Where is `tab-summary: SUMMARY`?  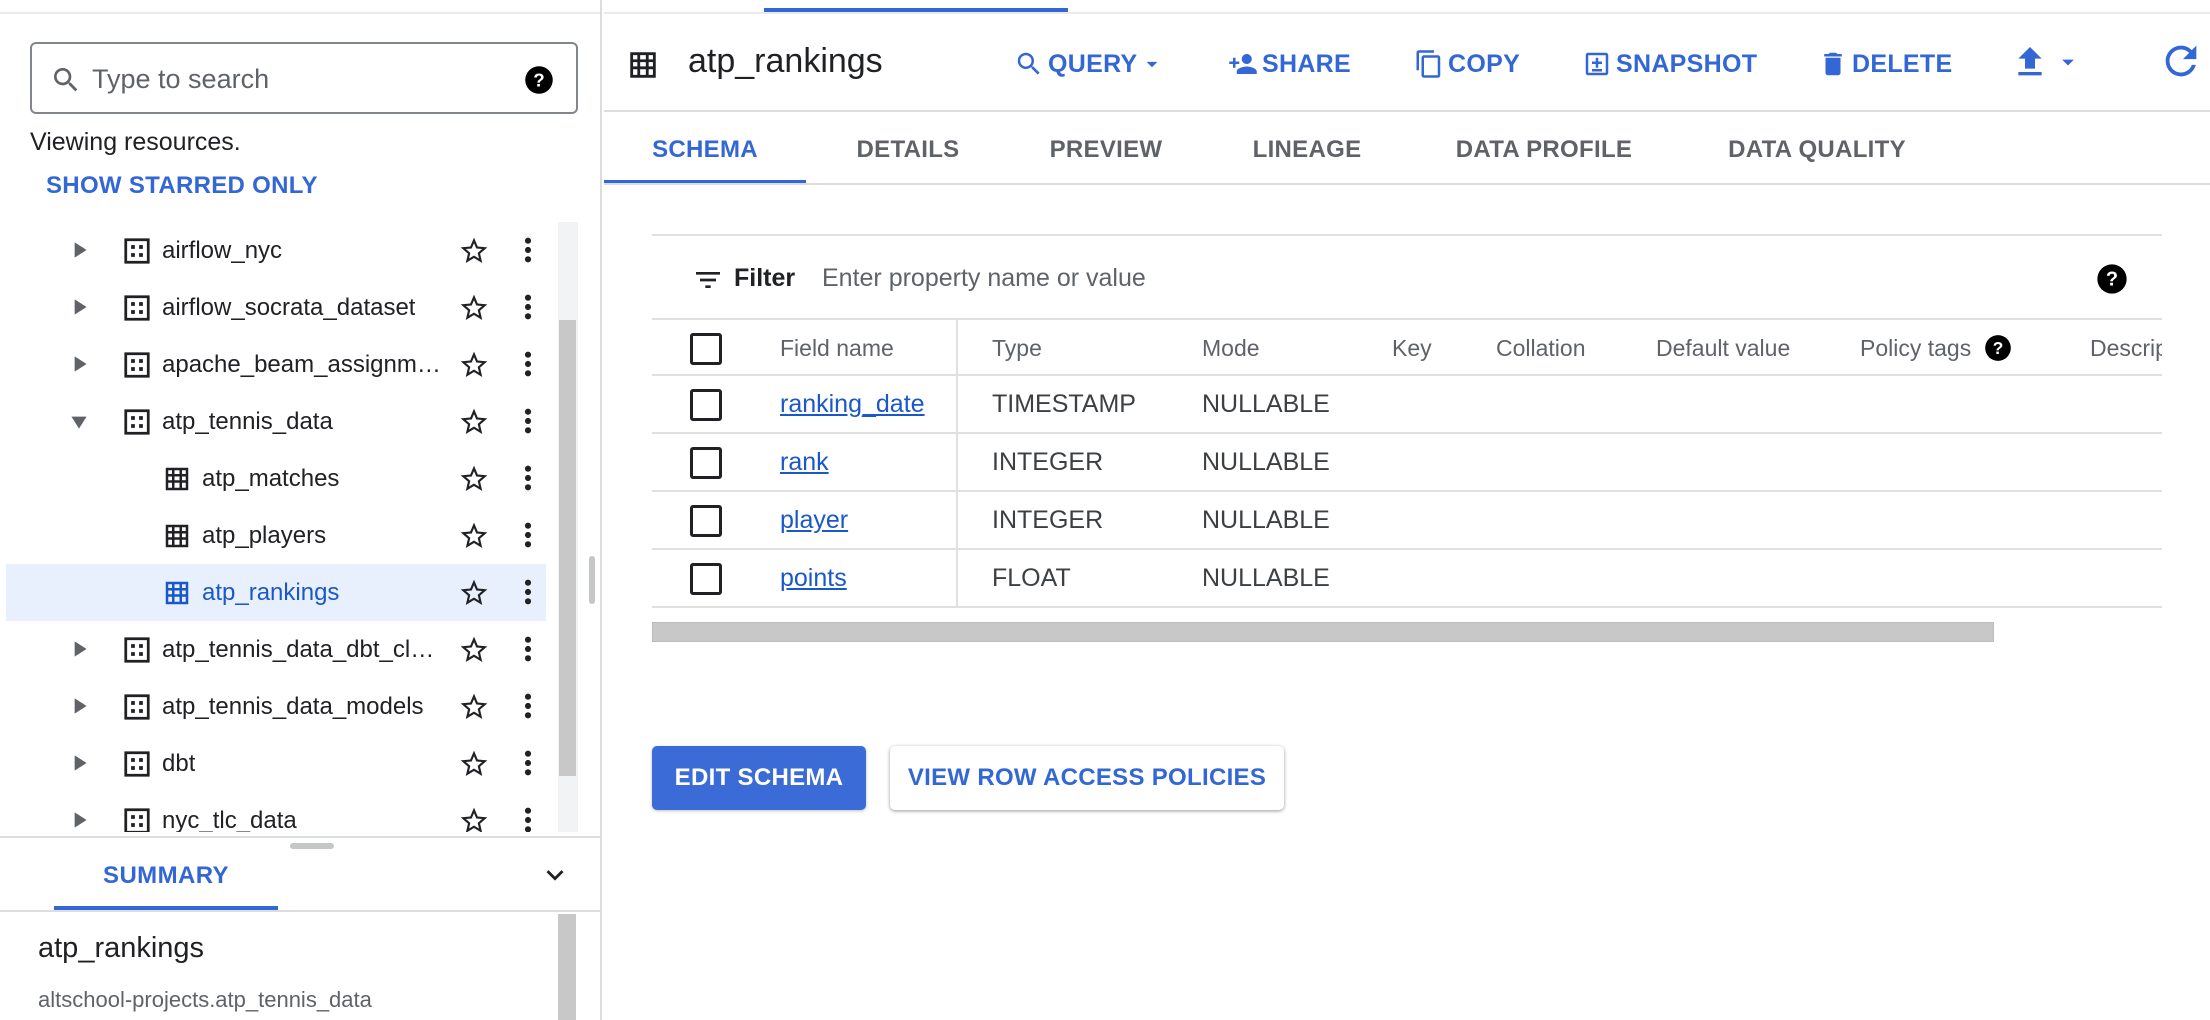
tab-summary: SUMMARY is located at coordinates (166, 883).